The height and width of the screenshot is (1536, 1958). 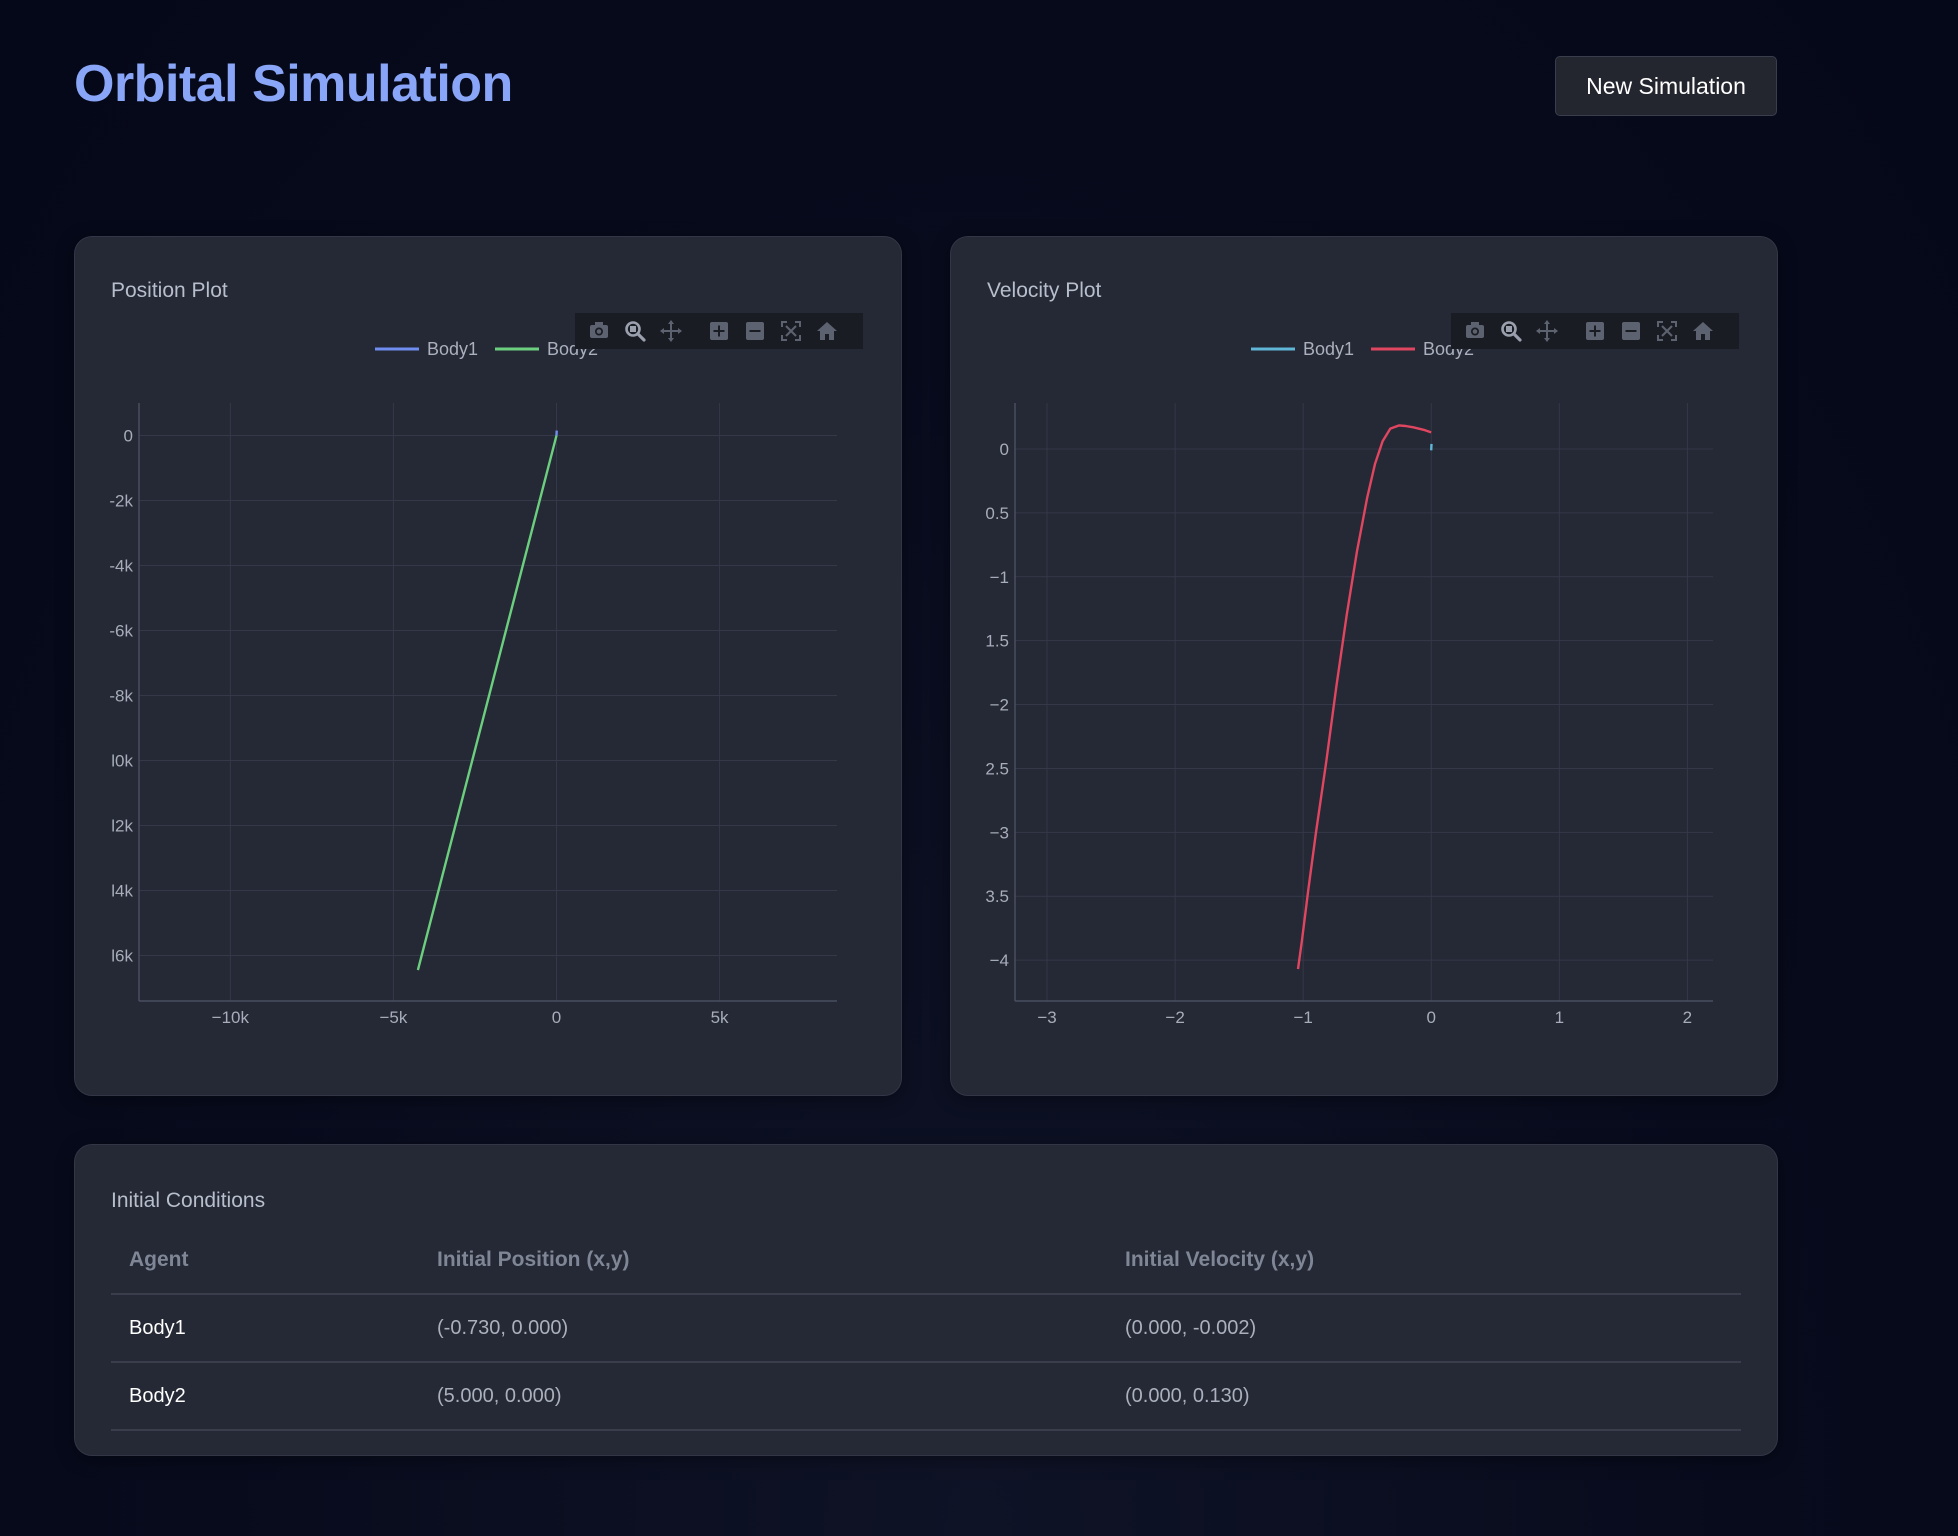 I want to click on x-tick-label: −5k, so click(x=393, y=1017).